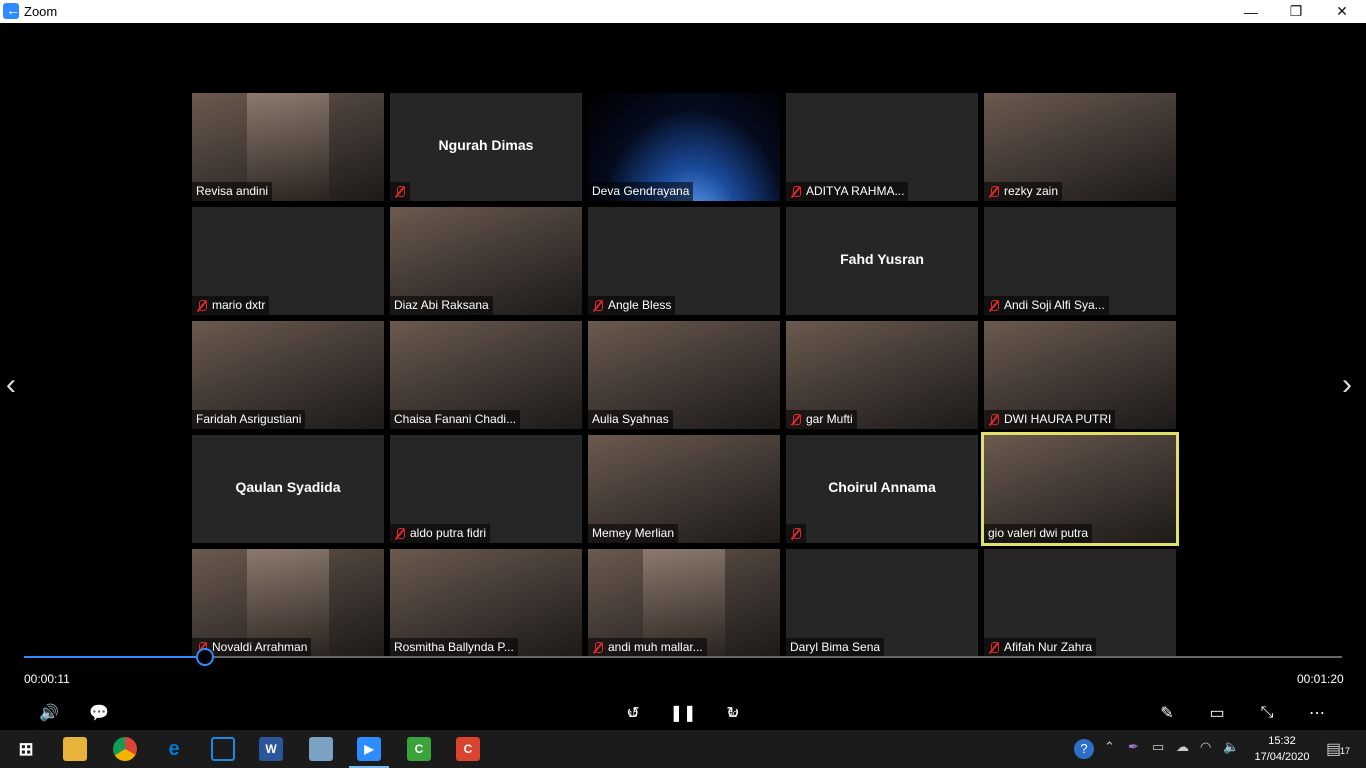 Image resolution: width=1366 pixels, height=768 pixels. Describe the element at coordinates (1217, 713) in the screenshot. I see `picture-in-picture-icon: ▭` at that location.